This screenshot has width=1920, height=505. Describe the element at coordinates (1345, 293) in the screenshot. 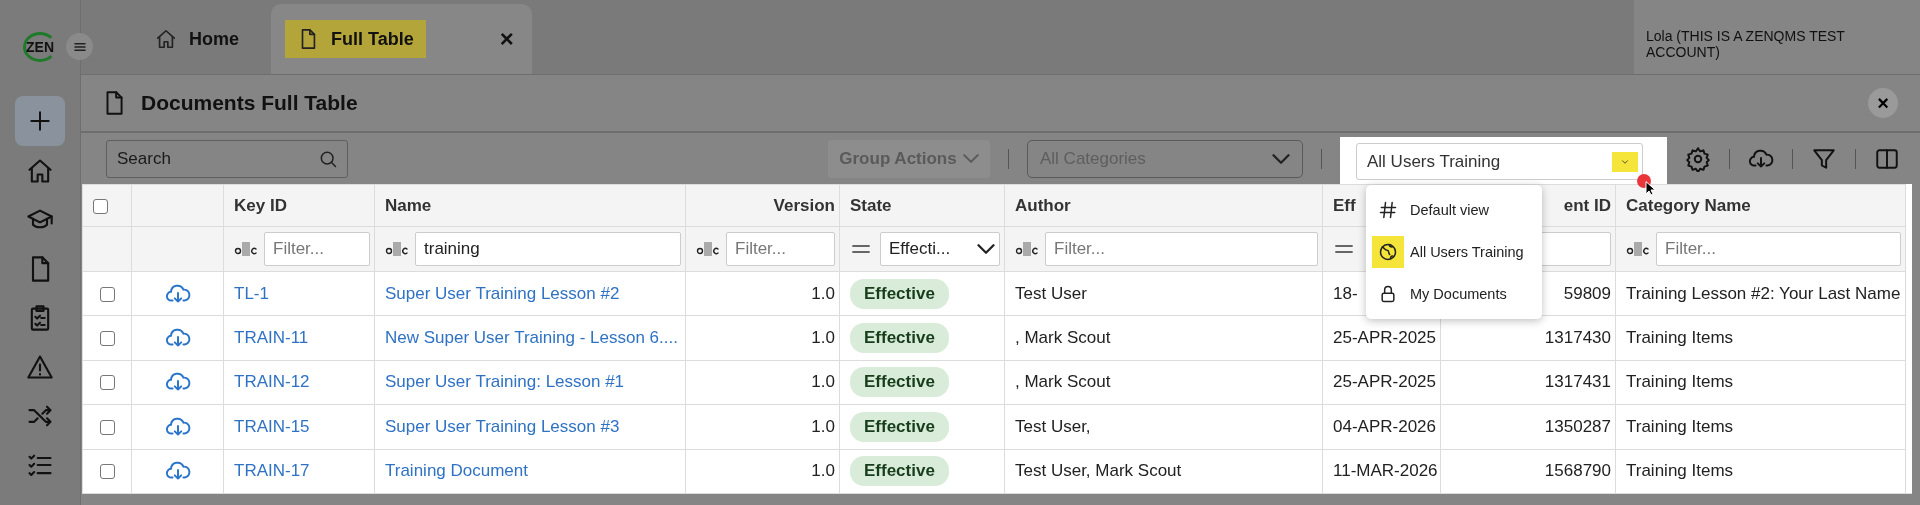

I see `table-cell: 18-` at that location.